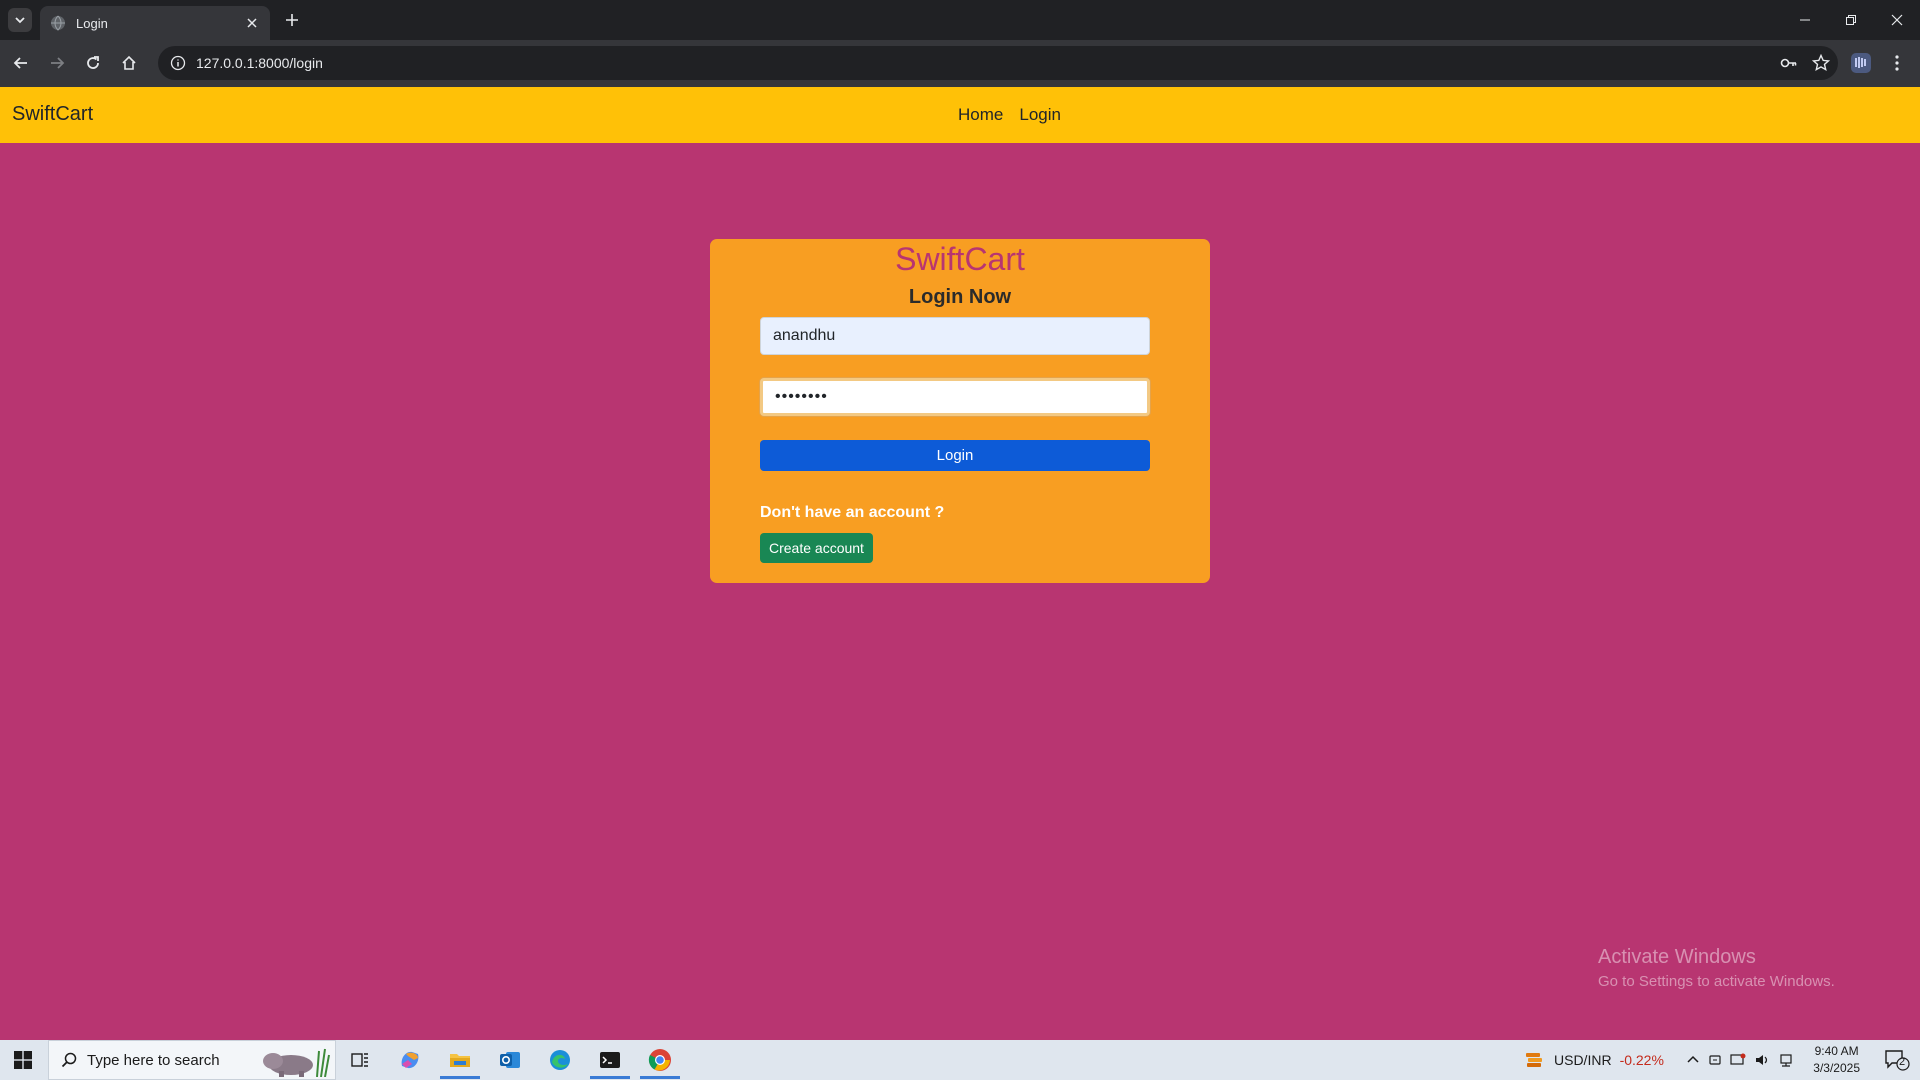  What do you see at coordinates (955, 455) in the screenshot?
I see `login-button: Login` at bounding box center [955, 455].